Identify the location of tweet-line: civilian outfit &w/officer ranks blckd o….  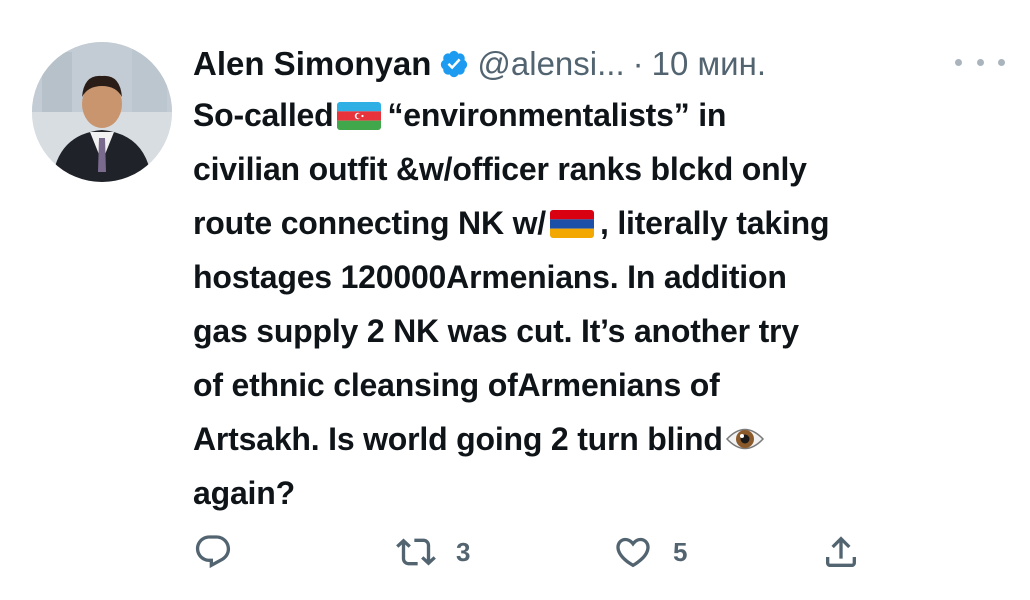
(500, 169).